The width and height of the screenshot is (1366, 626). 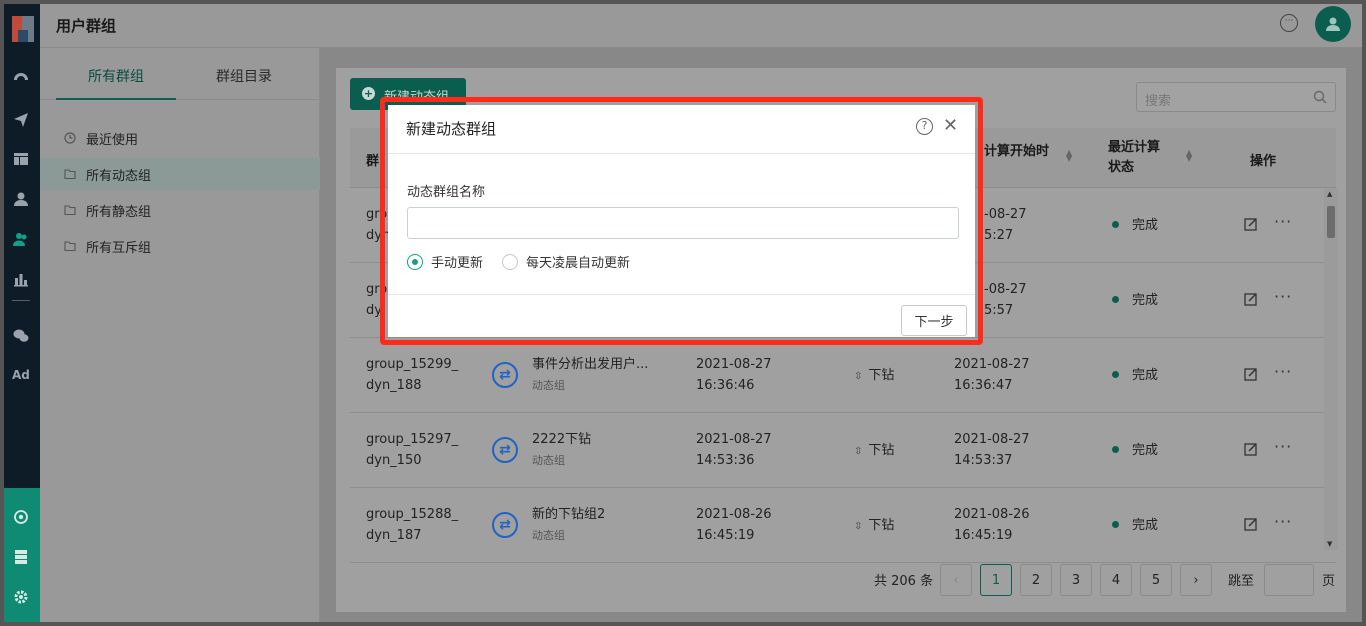 I want to click on wechat-icon, so click(x=21, y=336).